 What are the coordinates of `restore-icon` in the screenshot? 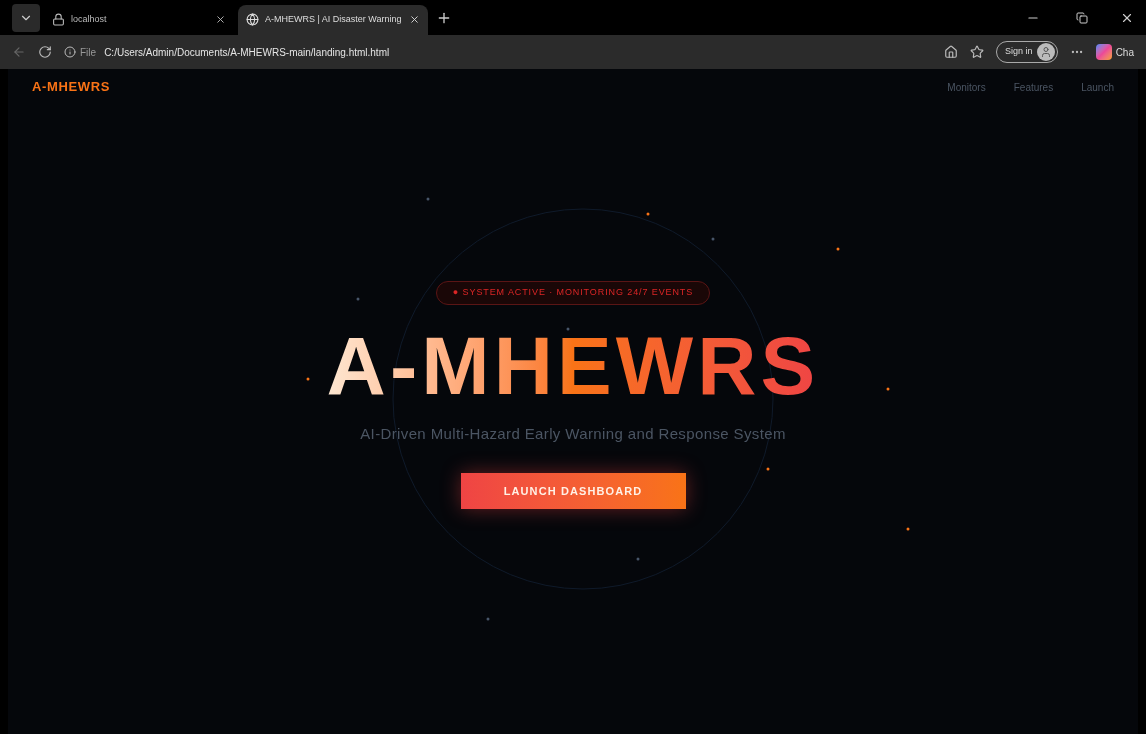 It's located at (1082, 17).